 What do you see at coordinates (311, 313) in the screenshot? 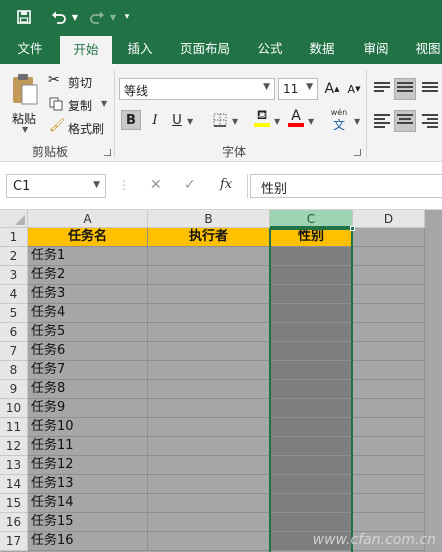
I see `cell-c5` at bounding box center [311, 313].